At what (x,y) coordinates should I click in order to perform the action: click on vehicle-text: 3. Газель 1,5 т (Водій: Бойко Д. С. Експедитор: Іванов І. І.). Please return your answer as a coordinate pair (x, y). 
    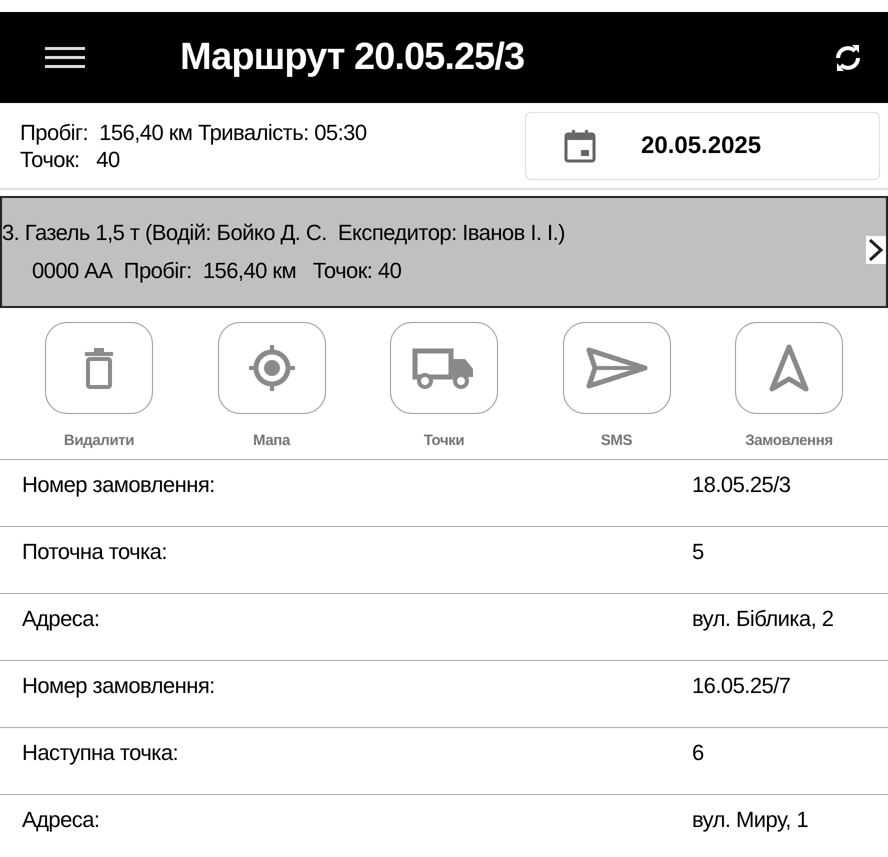
    Looking at the image, I should click on (283, 233).